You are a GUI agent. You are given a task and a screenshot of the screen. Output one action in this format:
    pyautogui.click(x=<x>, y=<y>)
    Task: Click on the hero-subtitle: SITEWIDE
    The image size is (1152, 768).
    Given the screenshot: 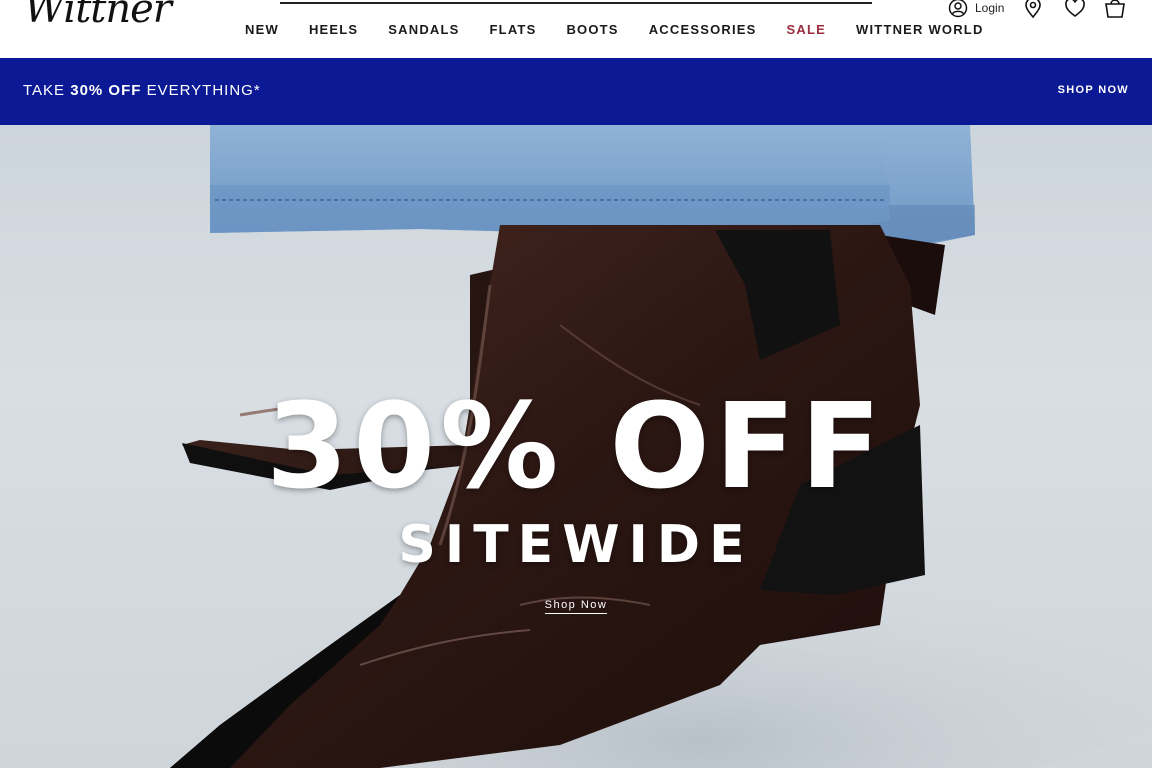 What is the action you would take?
    pyautogui.click(x=576, y=545)
    